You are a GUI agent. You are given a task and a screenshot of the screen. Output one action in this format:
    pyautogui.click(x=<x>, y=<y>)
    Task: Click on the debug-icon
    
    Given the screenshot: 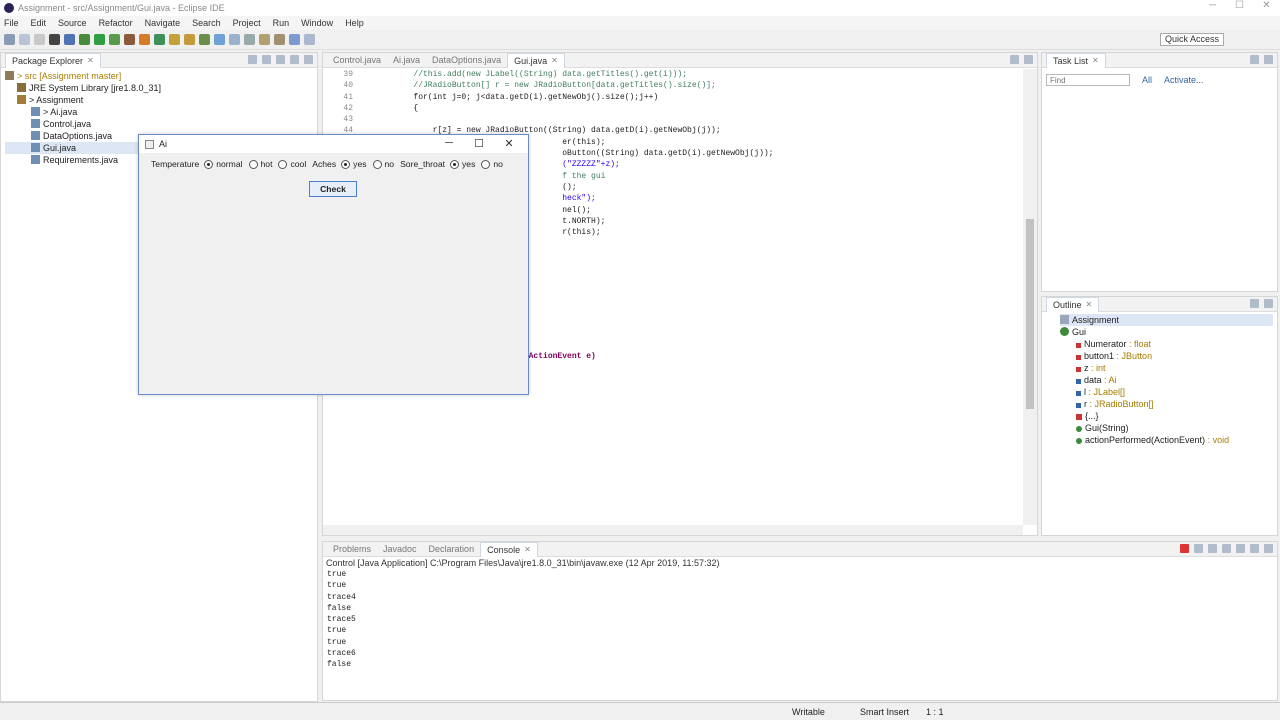 What is the action you would take?
    pyautogui.click(x=84, y=39)
    